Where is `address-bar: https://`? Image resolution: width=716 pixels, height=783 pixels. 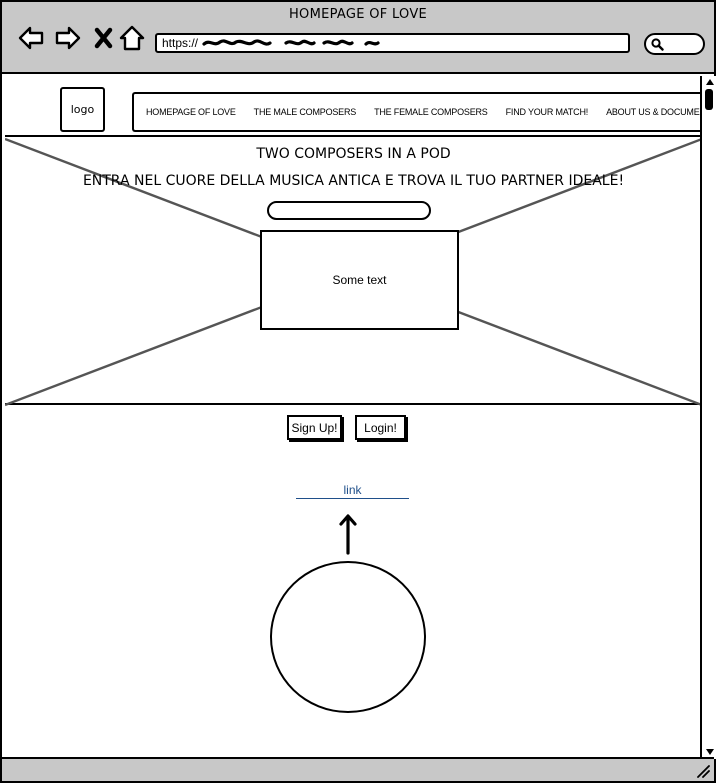 address-bar: https:// is located at coordinates (392, 43).